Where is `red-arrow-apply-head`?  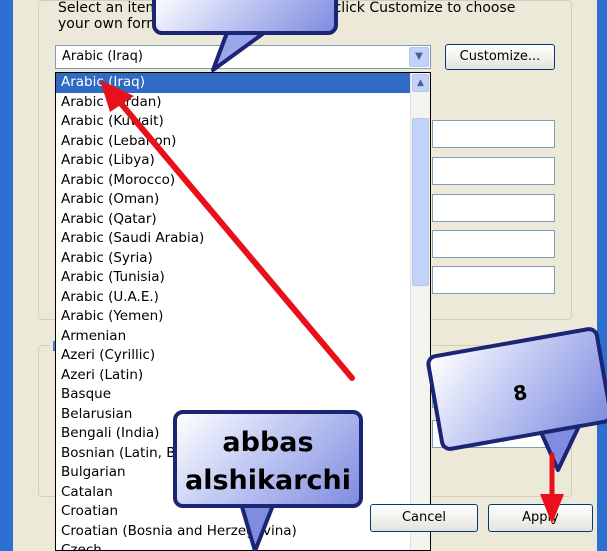 red-arrow-apply-head is located at coordinates (552, 509).